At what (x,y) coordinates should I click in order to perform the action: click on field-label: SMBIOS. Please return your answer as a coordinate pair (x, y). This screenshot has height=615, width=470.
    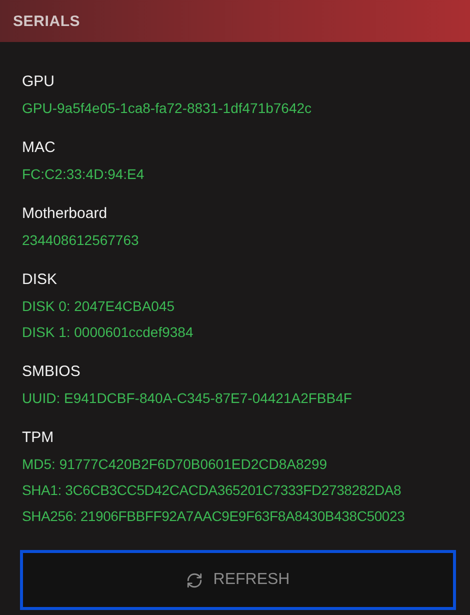
    Looking at the image, I should click on (51, 372).